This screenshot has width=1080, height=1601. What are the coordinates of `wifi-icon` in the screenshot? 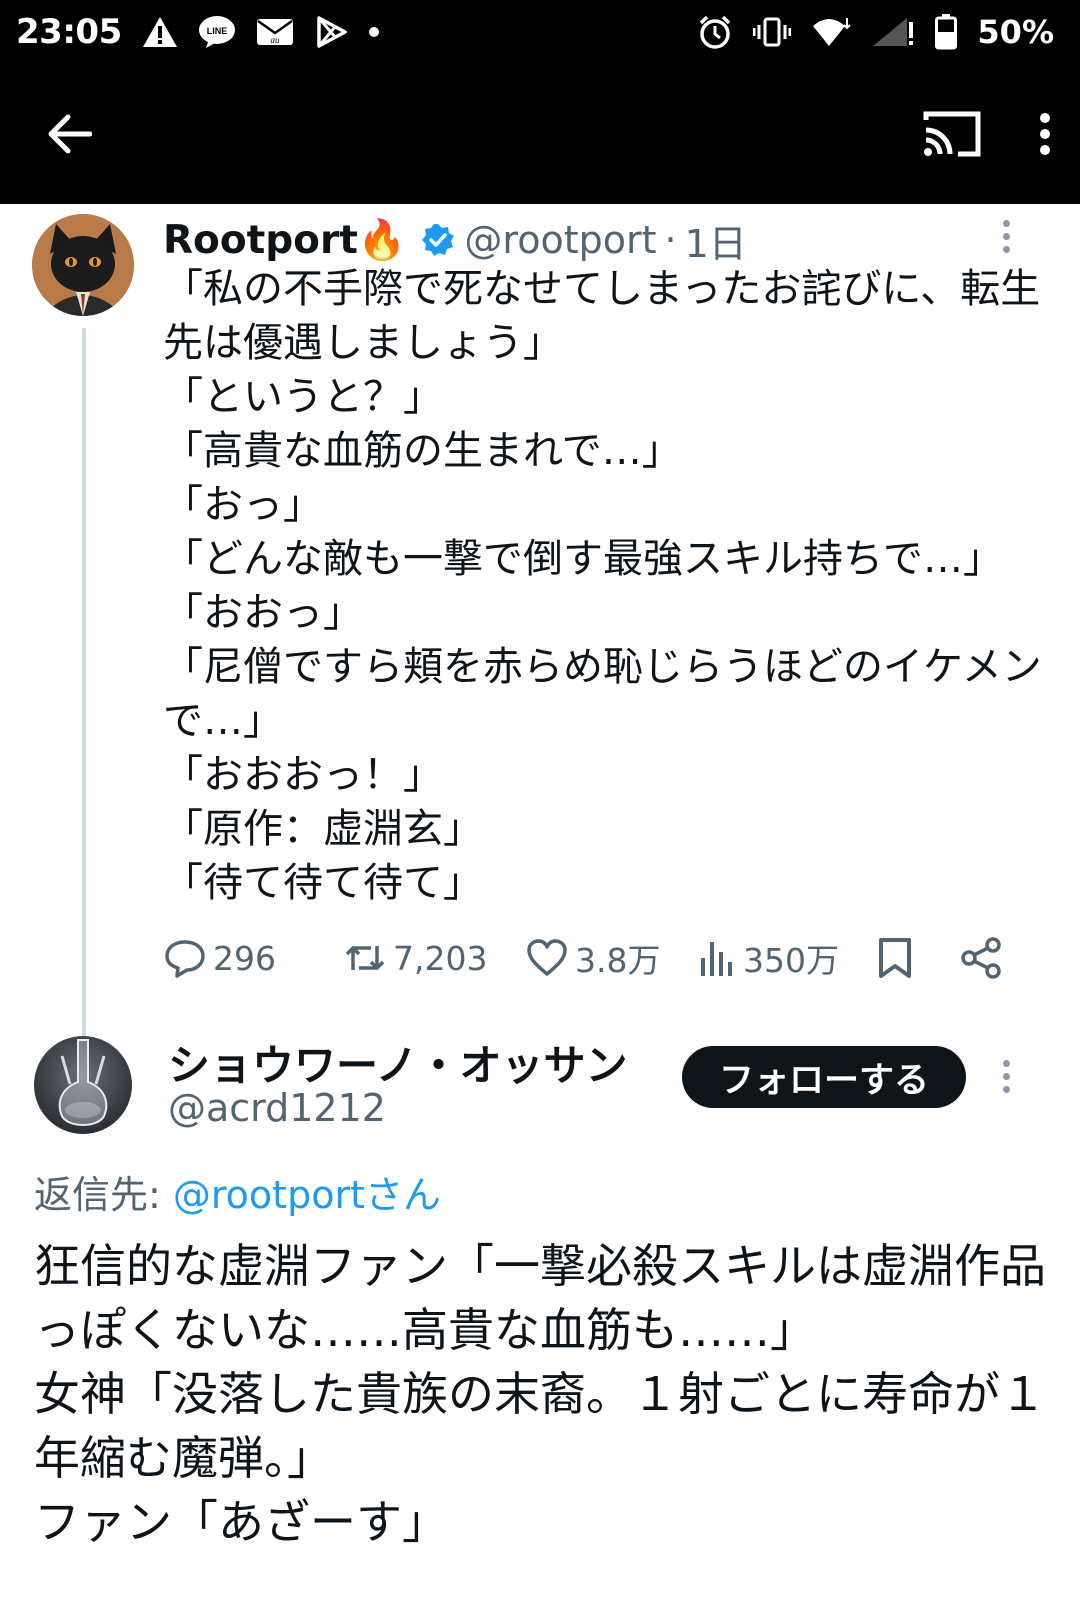 It's located at (832, 32).